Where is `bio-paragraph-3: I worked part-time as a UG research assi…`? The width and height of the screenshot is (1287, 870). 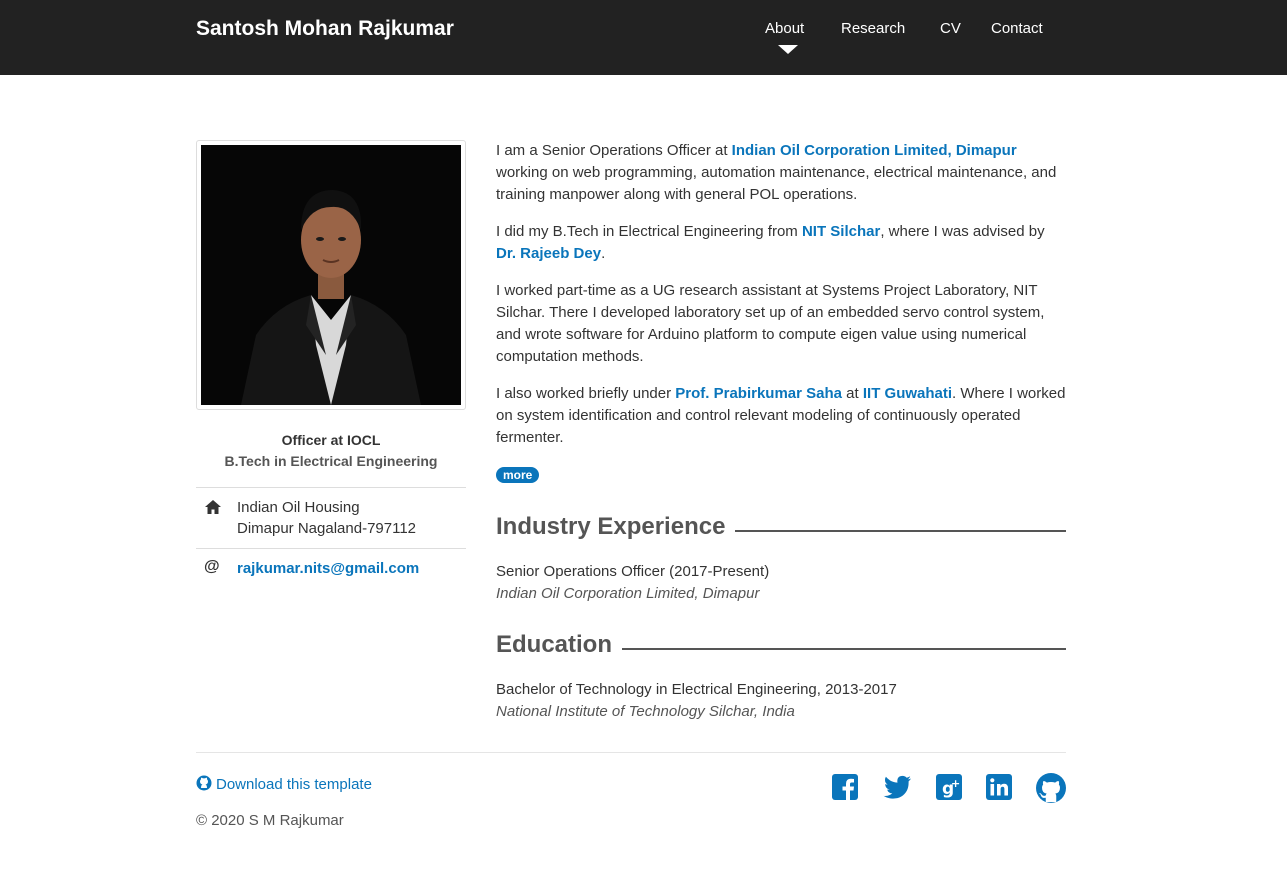
bio-paragraph-3: I worked part-time as a UG research assi… is located at coordinates (770, 323).